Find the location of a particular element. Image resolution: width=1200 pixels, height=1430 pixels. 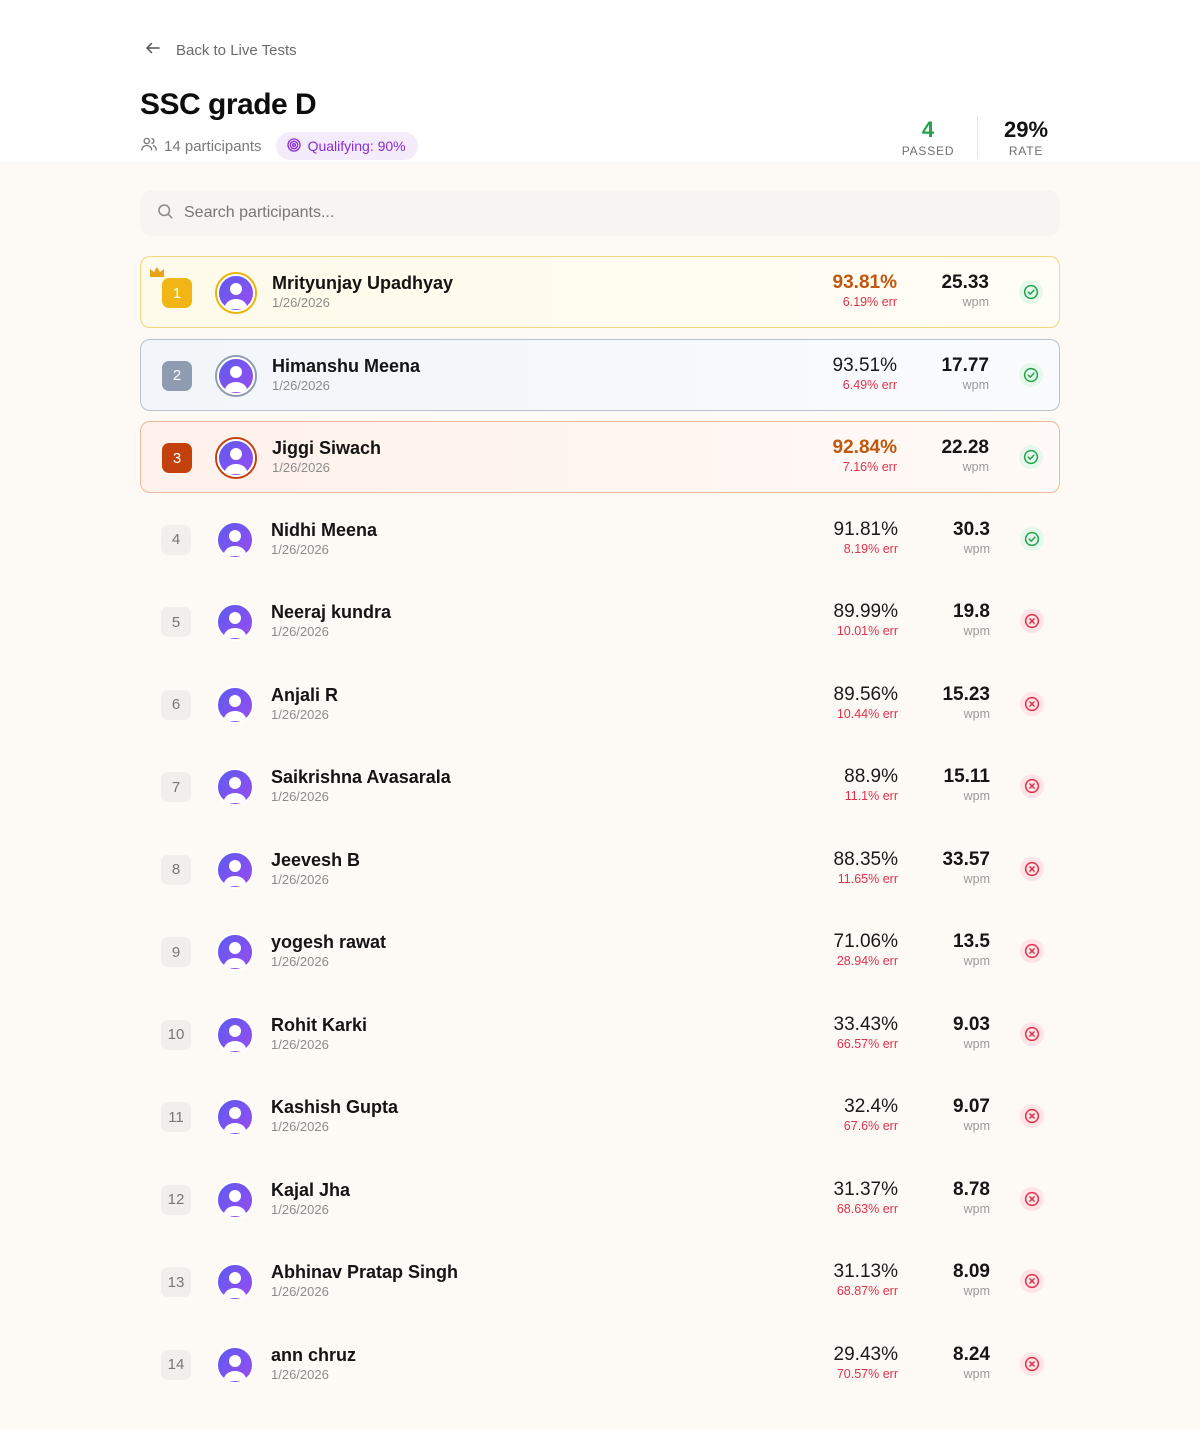

rate-stat: 29% RATE is located at coordinates (1018, 137).